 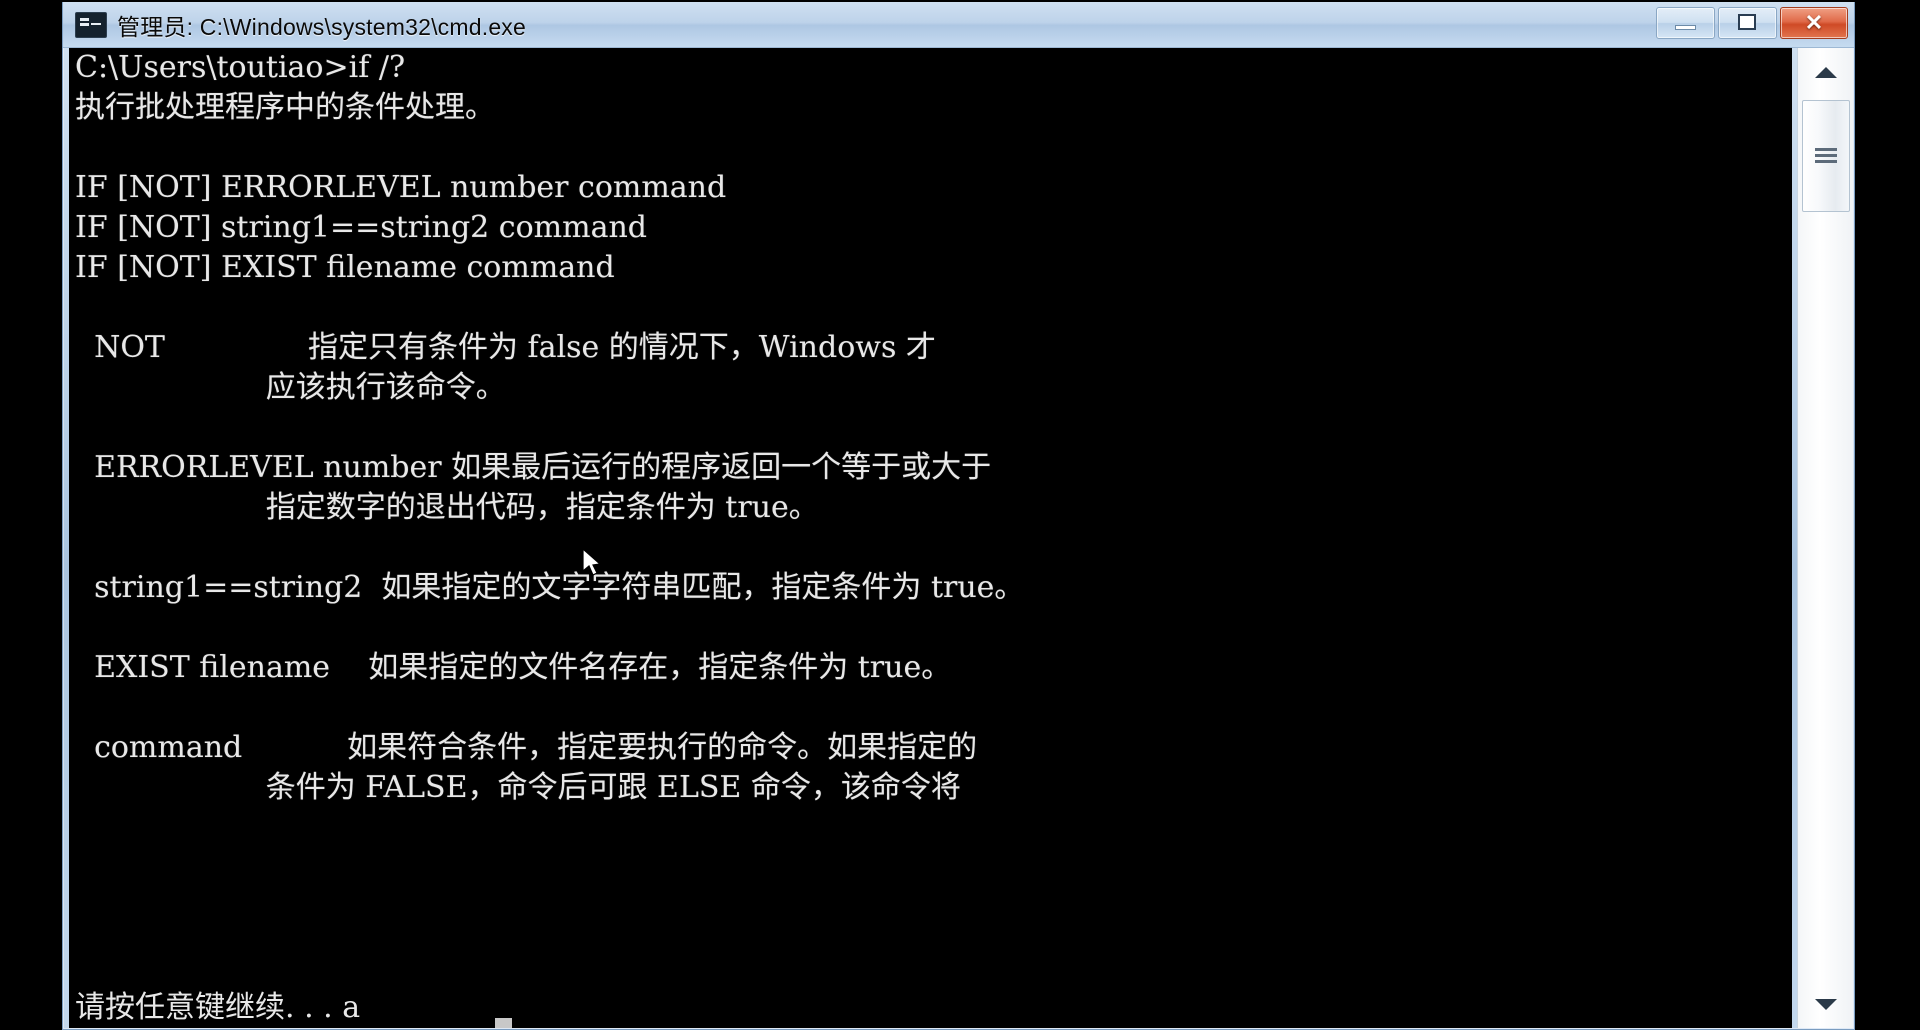 What do you see at coordinates (91, 24) in the screenshot?
I see `console-icon` at bounding box center [91, 24].